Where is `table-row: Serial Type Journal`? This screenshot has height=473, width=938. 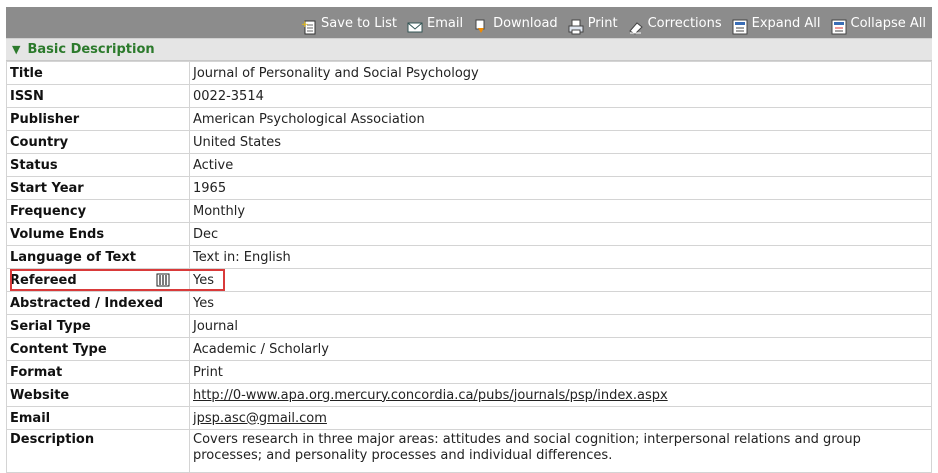 table-row: Serial Type Journal is located at coordinates (469, 326).